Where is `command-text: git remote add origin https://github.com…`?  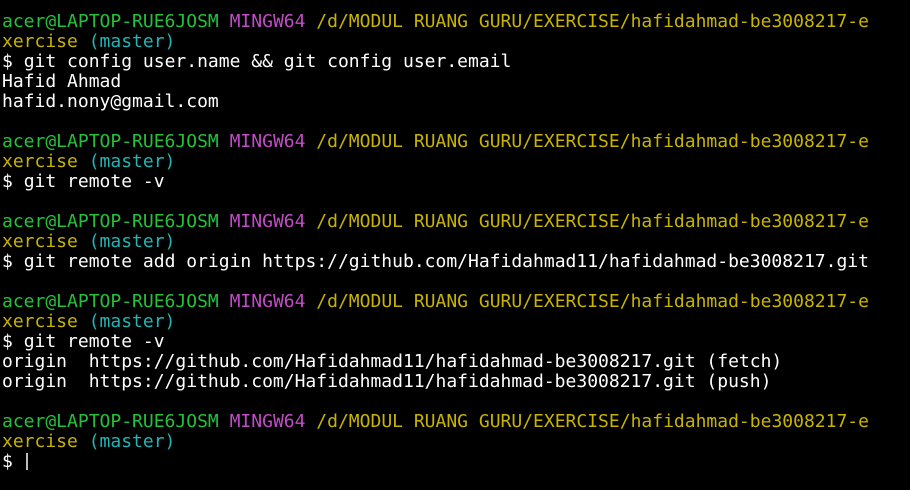 command-text: git remote add origin https://github.com… is located at coordinates (446, 261).